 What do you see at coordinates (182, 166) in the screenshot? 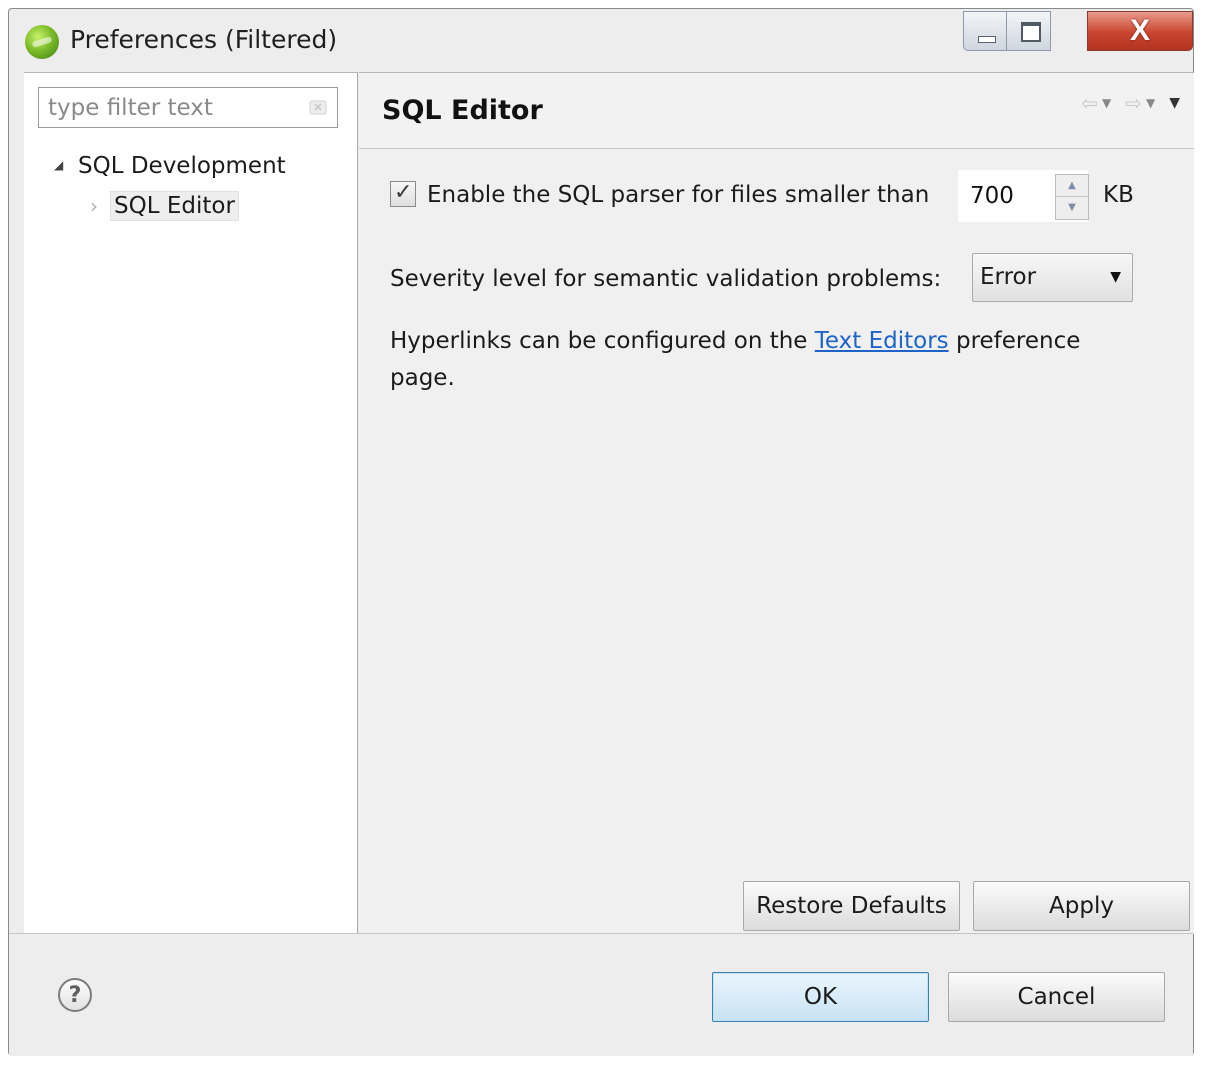
I see `tree-item-label: SQL Development` at bounding box center [182, 166].